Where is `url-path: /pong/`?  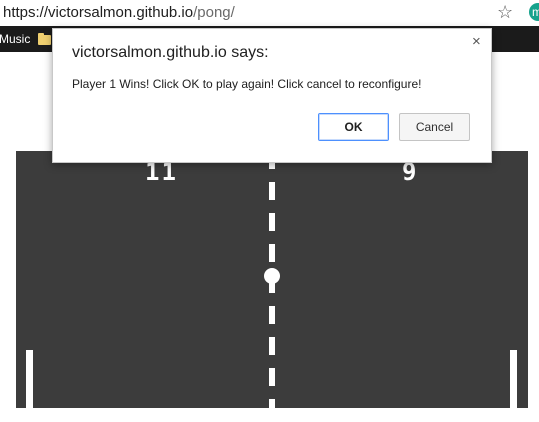
url-path: /pong/ is located at coordinates (214, 12).